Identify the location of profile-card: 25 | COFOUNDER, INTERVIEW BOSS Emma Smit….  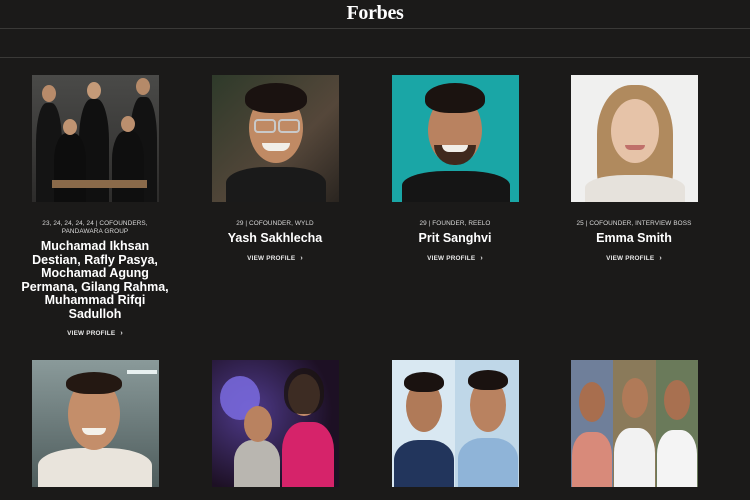
(634, 168).